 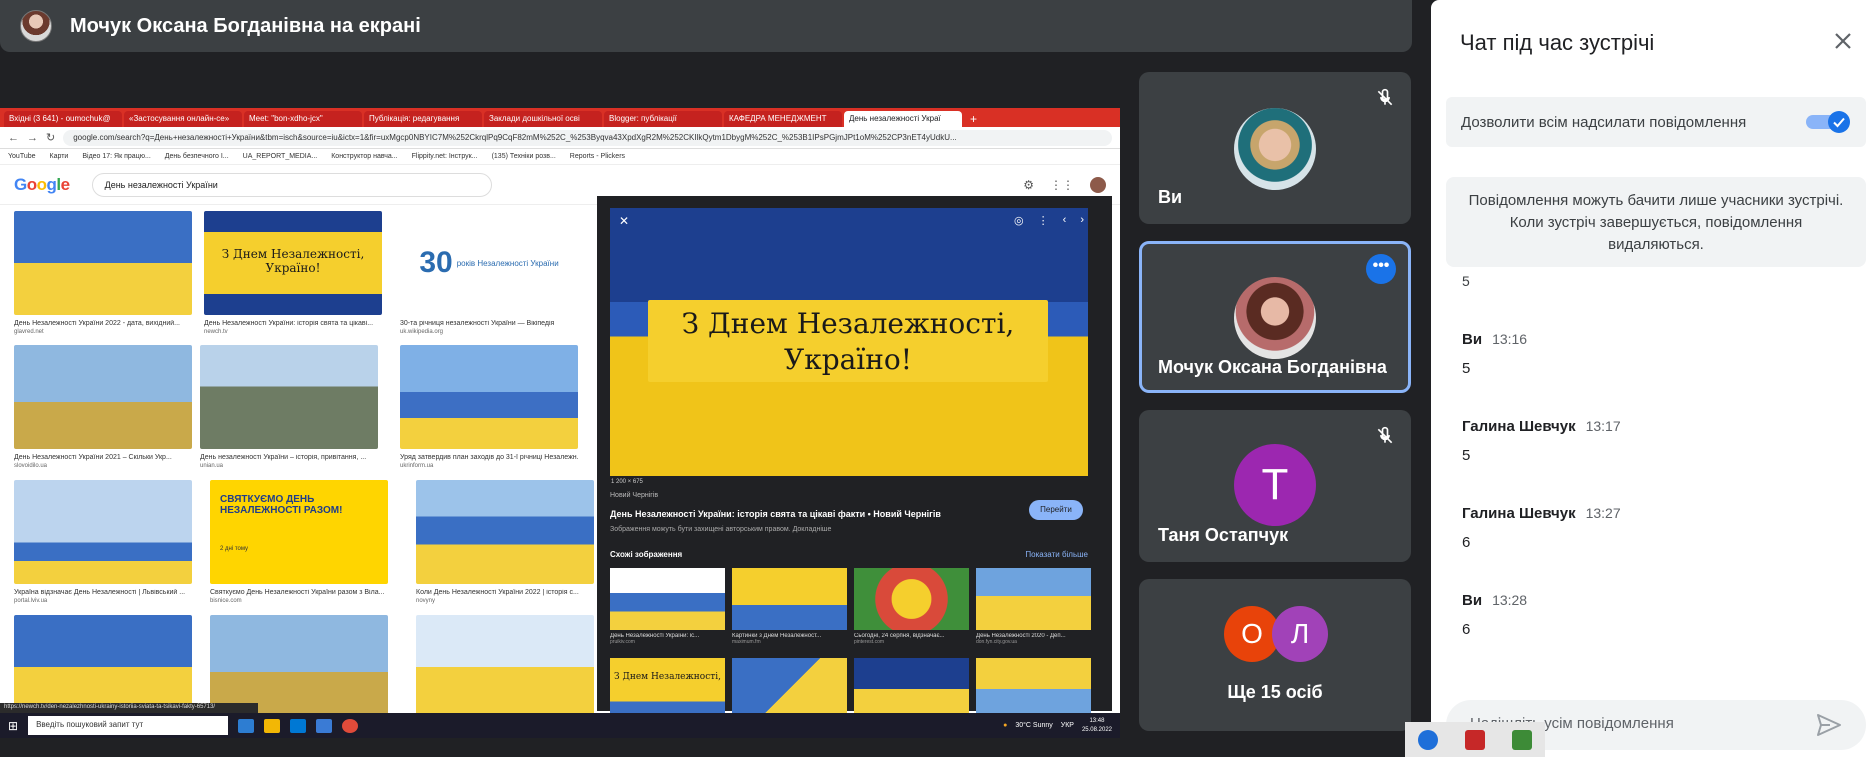 I want to click on browser-tab: Вхідні (3 641) - oumochuk@, so click(x=63, y=119).